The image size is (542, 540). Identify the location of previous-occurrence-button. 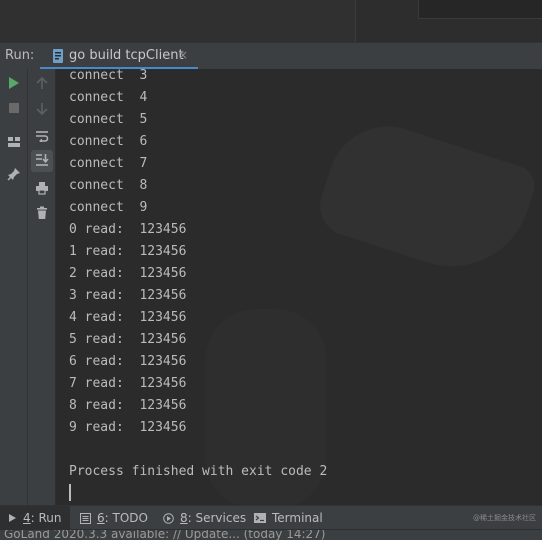
(42, 84).